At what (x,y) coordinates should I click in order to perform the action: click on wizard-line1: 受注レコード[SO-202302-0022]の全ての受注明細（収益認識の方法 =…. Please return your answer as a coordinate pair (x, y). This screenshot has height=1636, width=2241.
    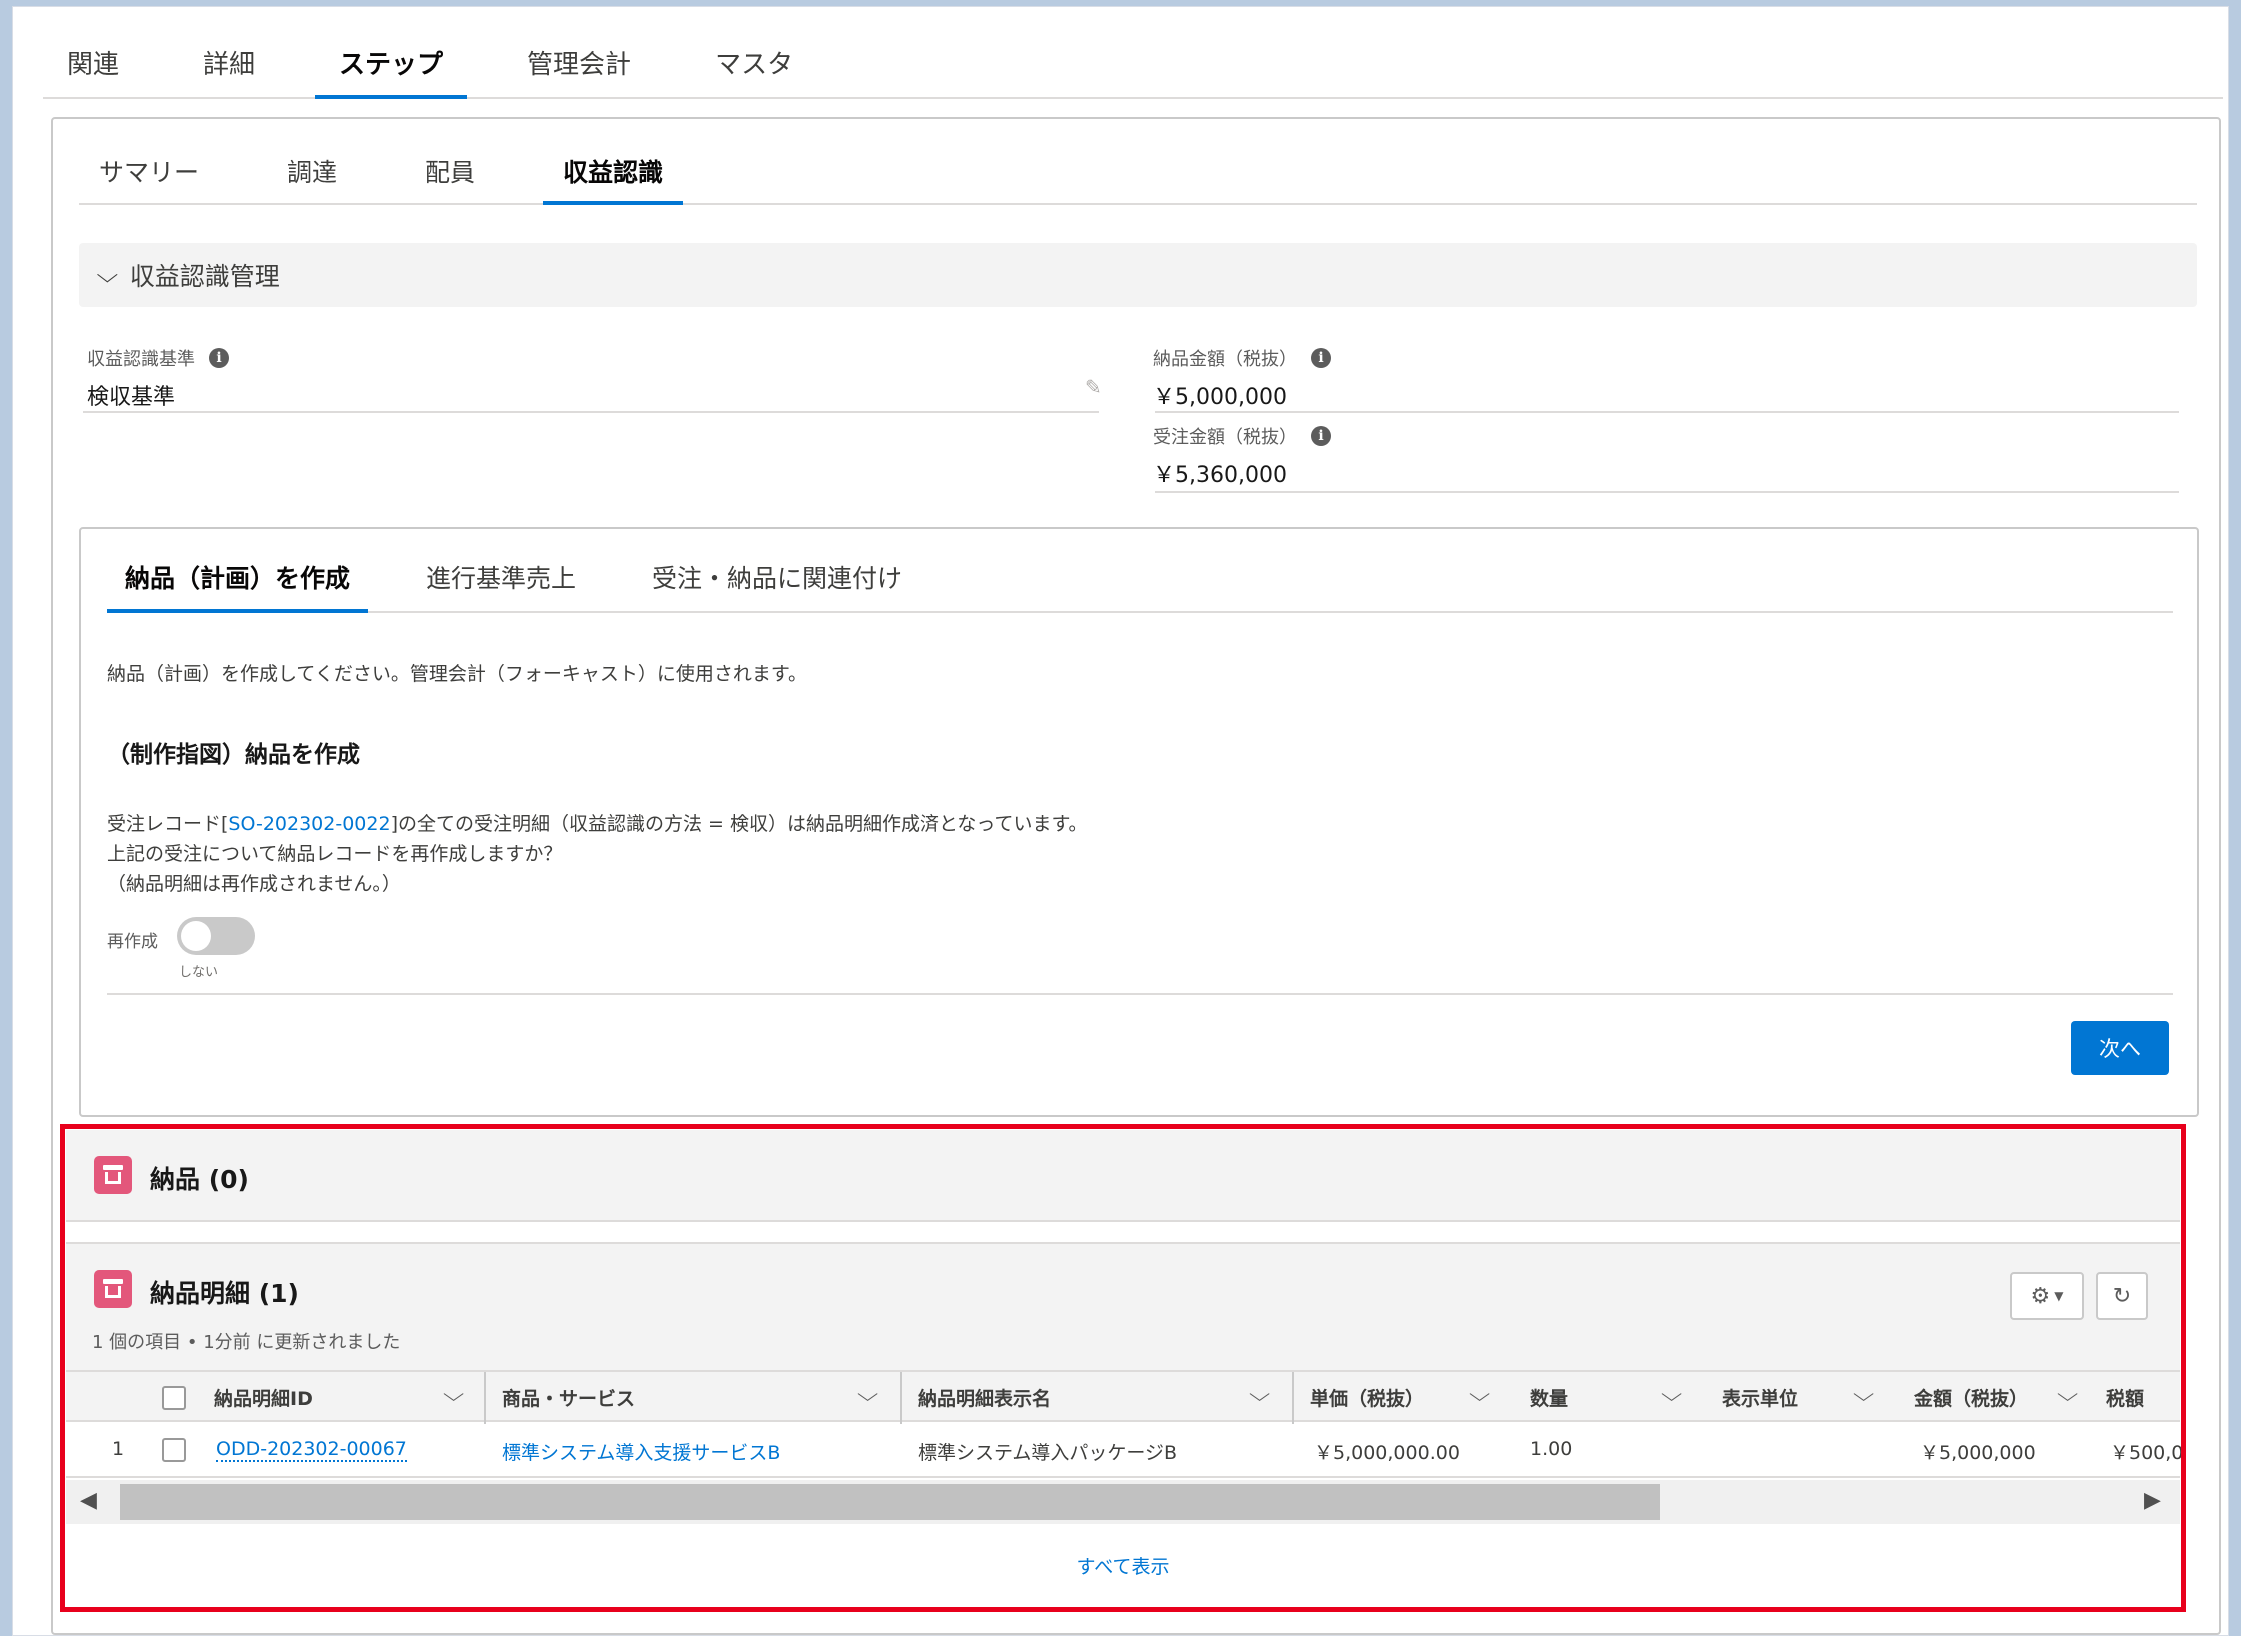
    Looking at the image, I should click on (597, 822).